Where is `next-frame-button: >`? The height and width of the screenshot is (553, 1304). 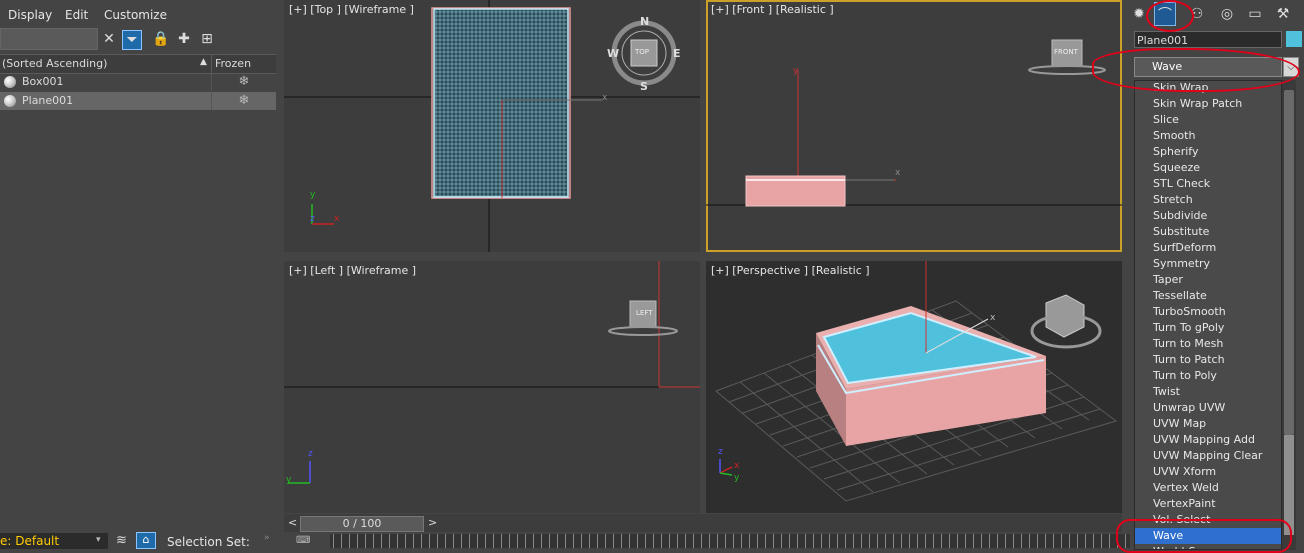
next-frame-button: > is located at coordinates (432, 522).